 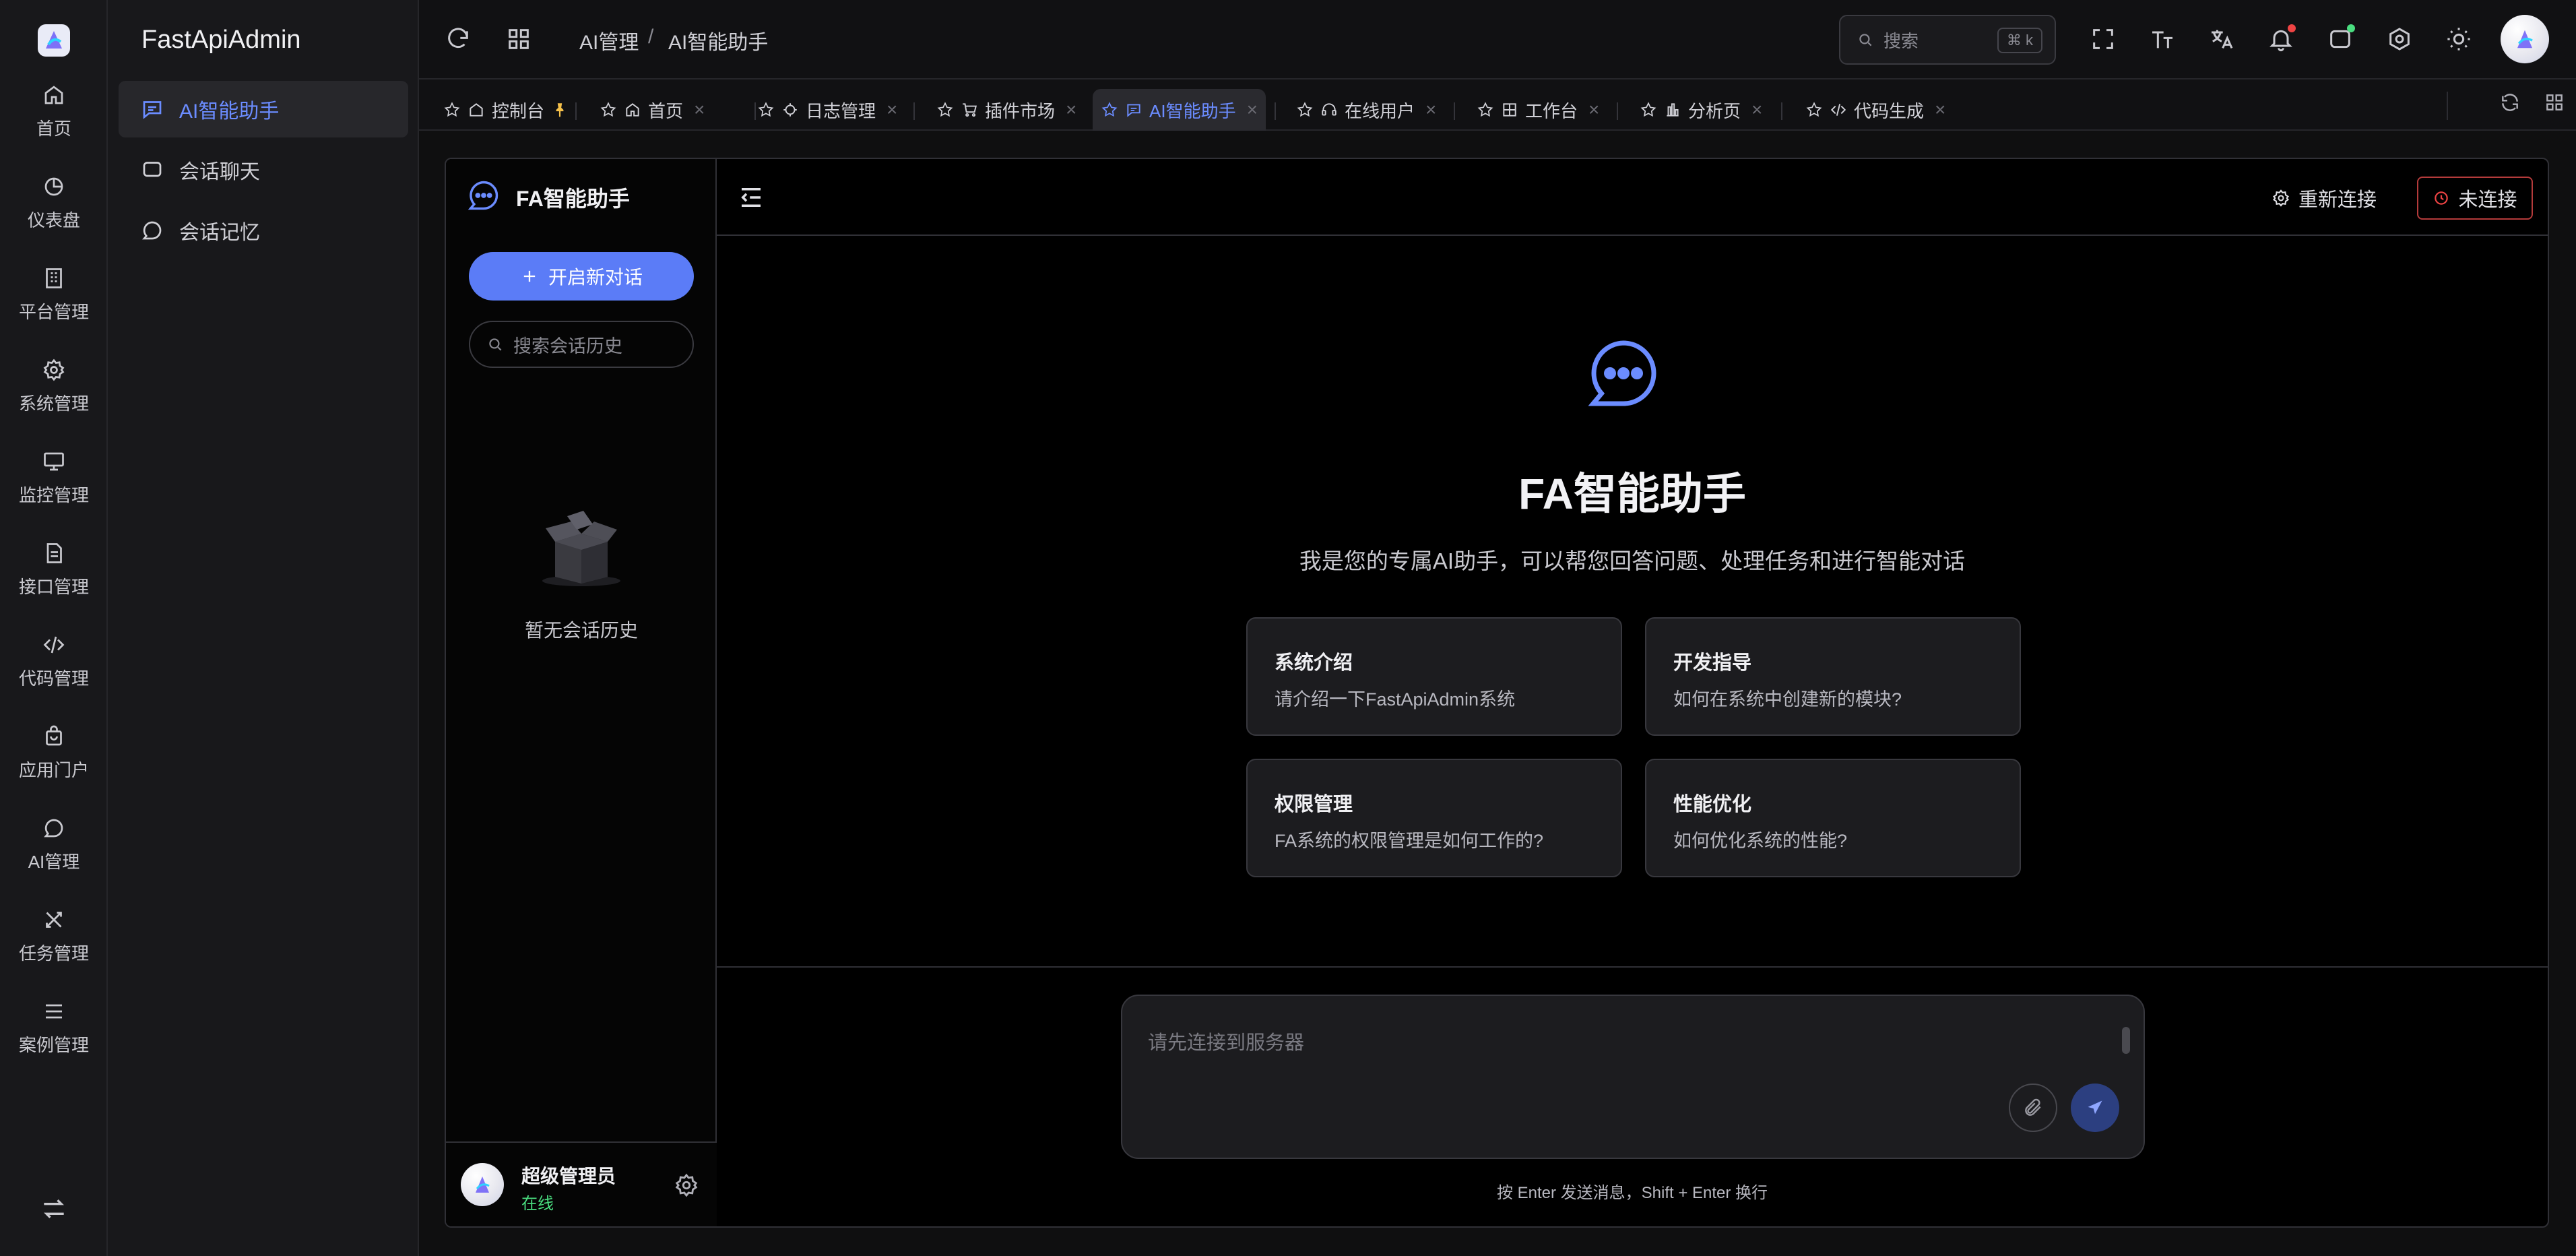 What do you see at coordinates (459, 39) in the screenshot?
I see `refresh-icon` at bounding box center [459, 39].